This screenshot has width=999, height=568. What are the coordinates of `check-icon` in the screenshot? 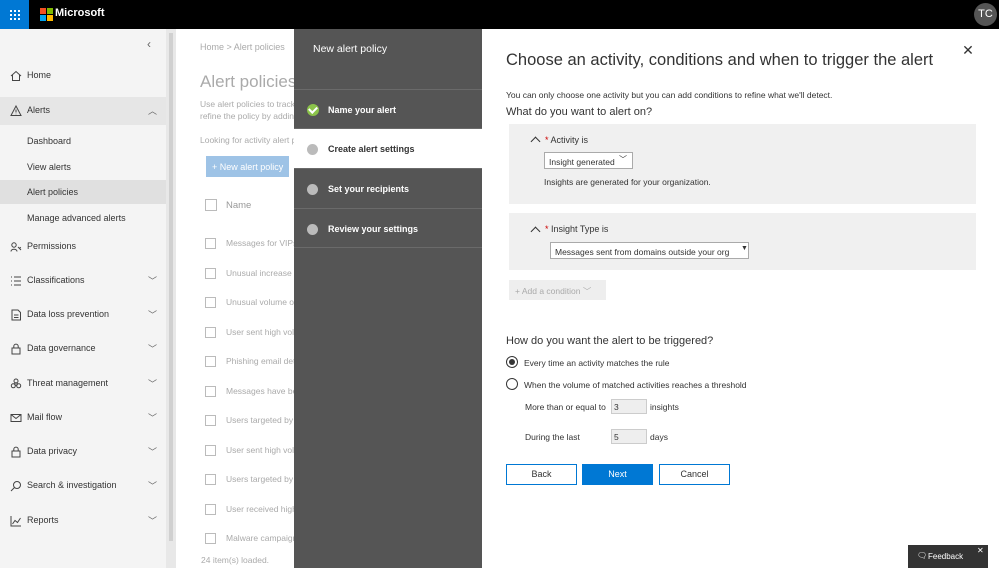 It's located at (313, 110).